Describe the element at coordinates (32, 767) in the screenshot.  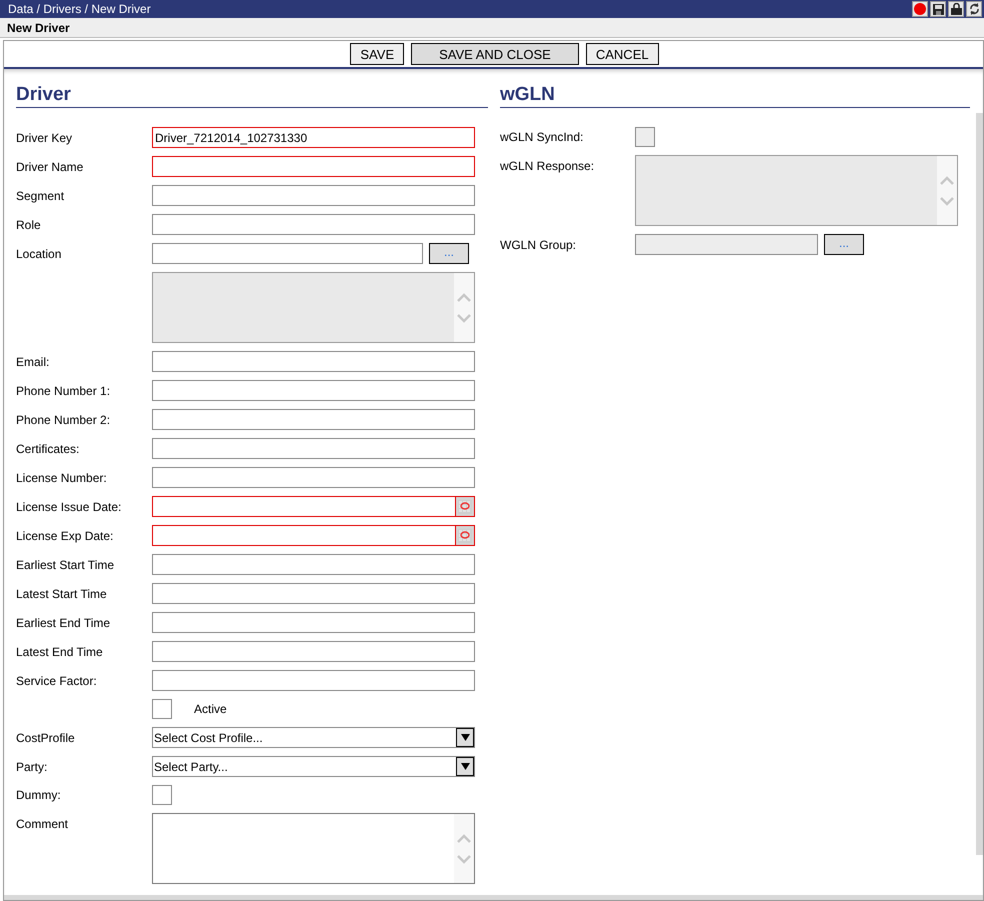
I see `field-label: Party:` at that location.